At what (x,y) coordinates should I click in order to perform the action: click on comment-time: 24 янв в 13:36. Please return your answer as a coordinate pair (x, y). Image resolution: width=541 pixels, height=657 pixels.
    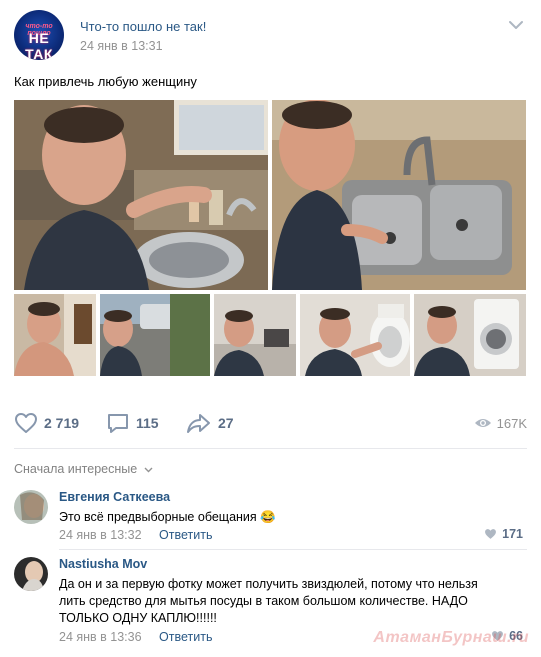
    Looking at the image, I should click on (100, 637).